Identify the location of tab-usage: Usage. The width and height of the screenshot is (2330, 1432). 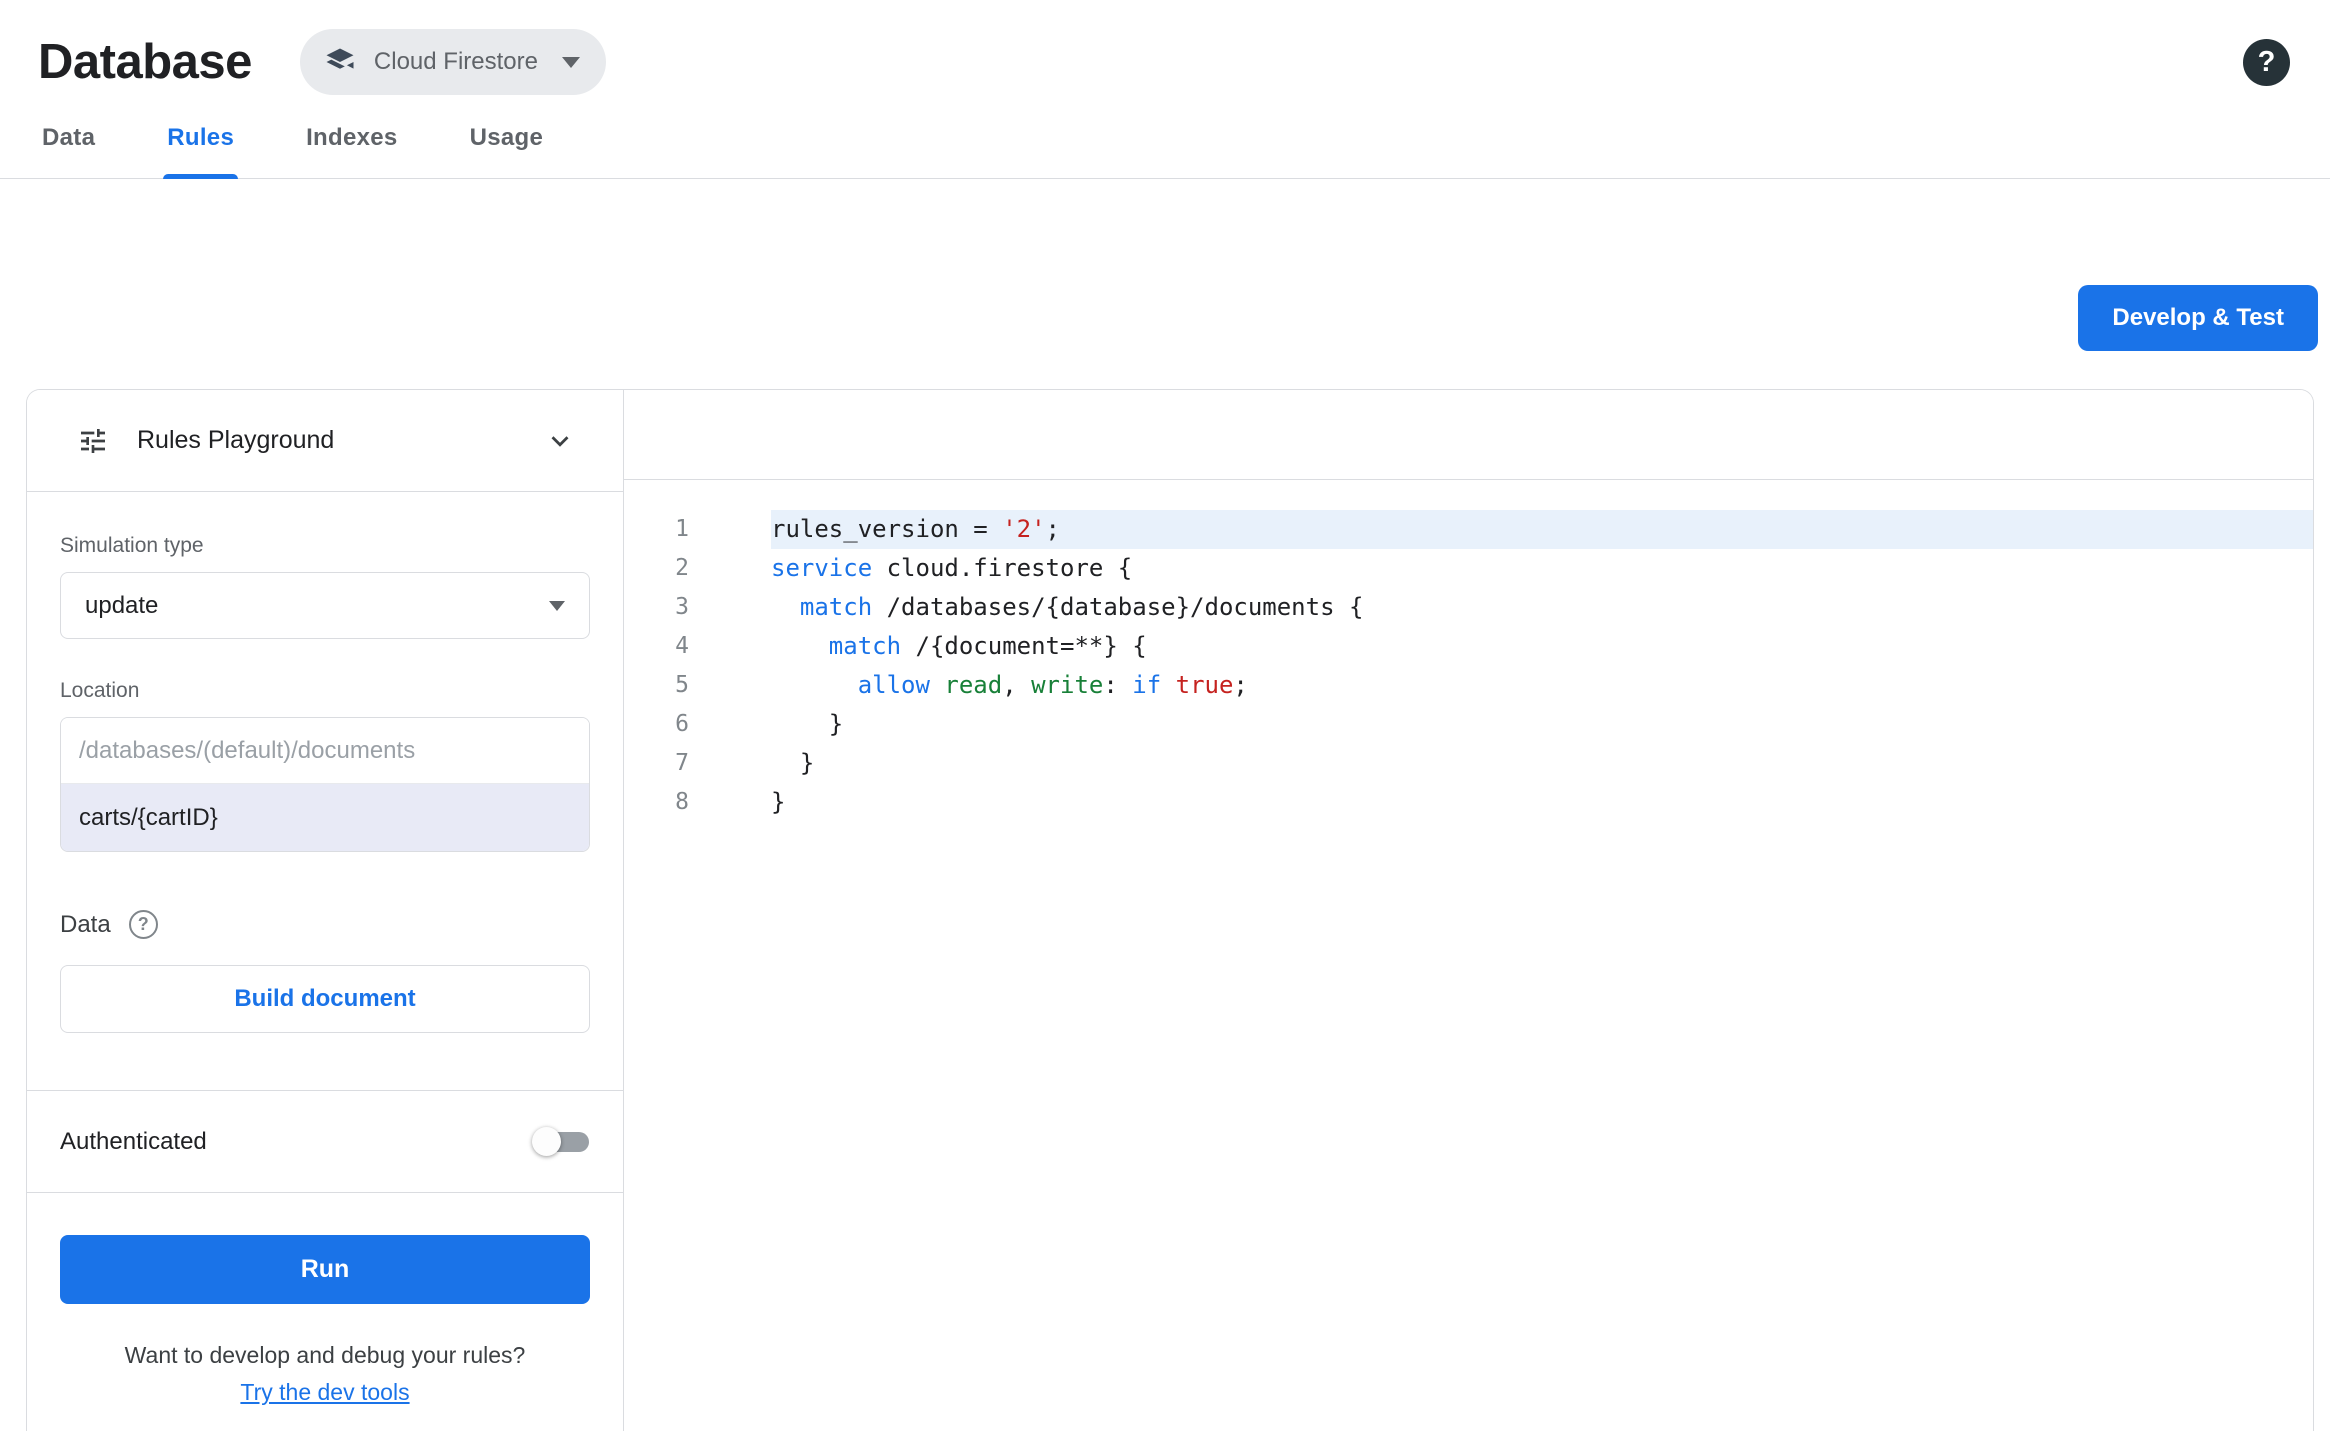
(507, 143).